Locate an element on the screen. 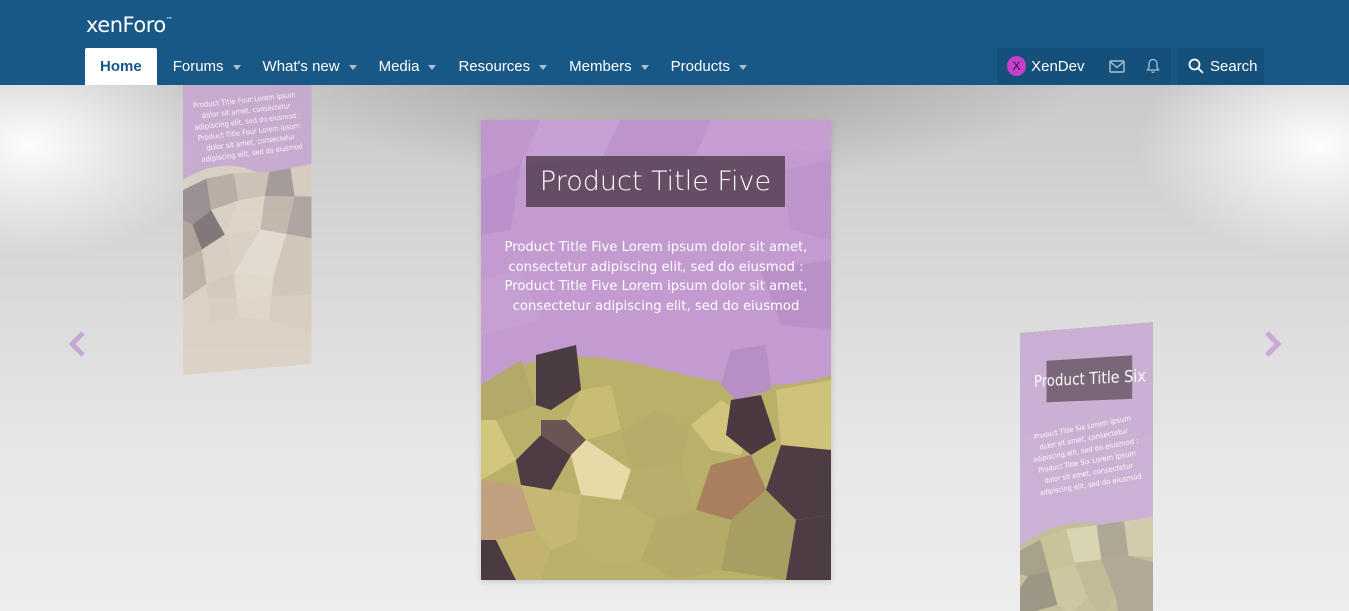 Image resolution: width=1349 pixels, height=611 pixels. user-bar: X XenDev is located at coordinates (1084, 66).